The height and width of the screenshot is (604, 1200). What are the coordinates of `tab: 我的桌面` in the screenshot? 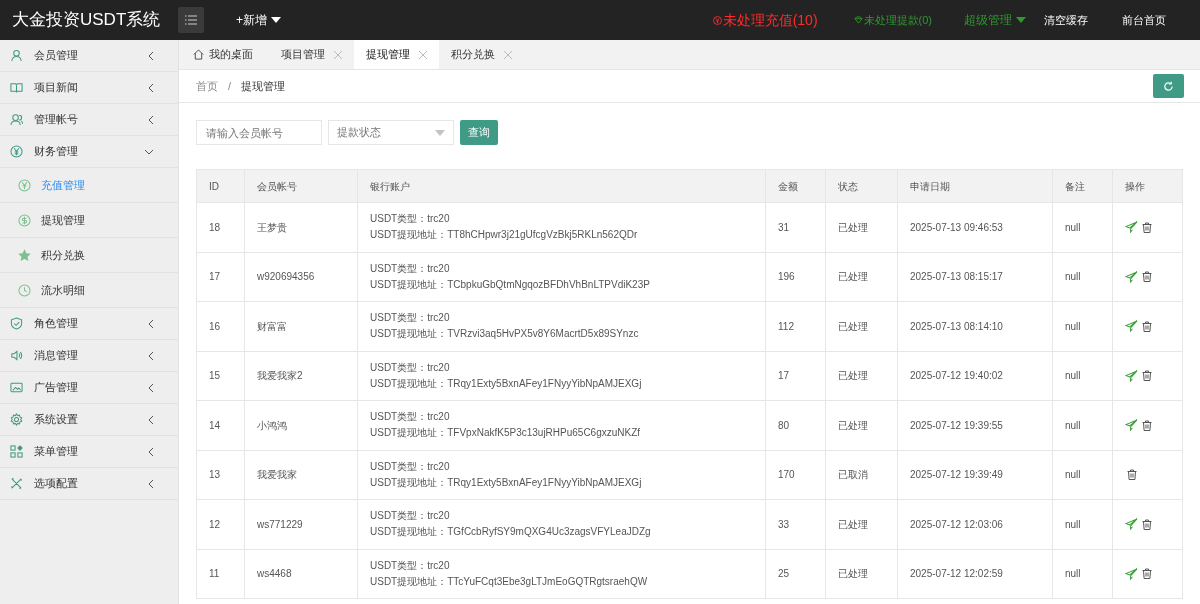 It's located at (225, 54).